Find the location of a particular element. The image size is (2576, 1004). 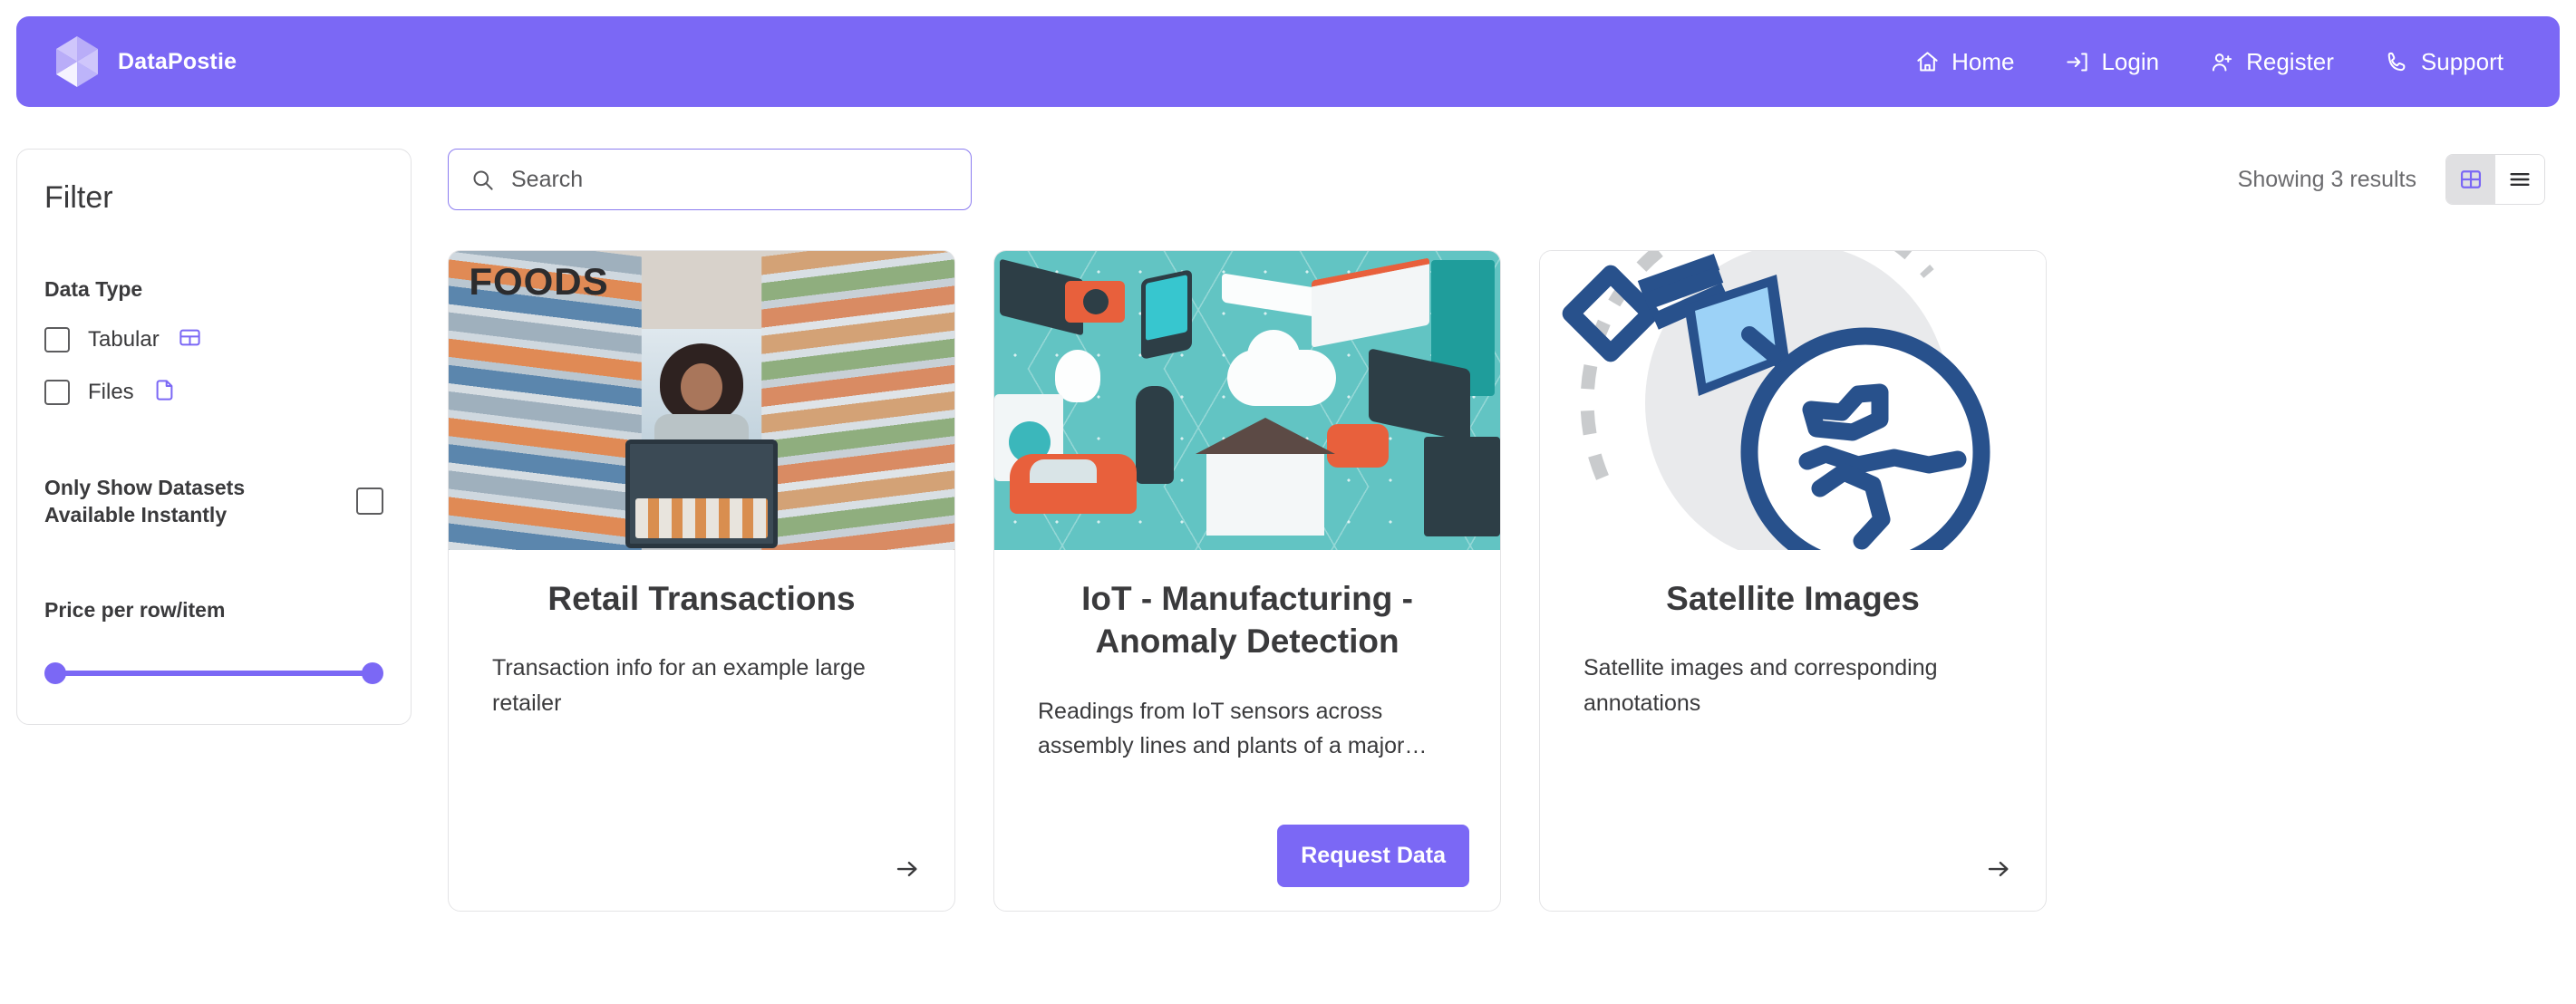

nav-item-login: Login is located at coordinates (2112, 62).